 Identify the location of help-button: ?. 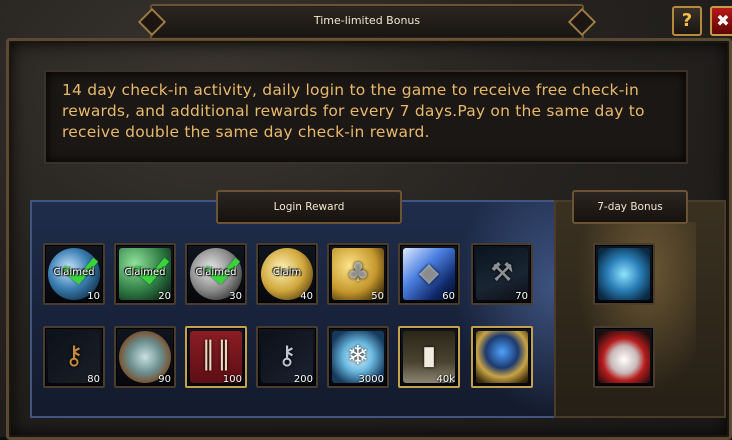
(687, 21).